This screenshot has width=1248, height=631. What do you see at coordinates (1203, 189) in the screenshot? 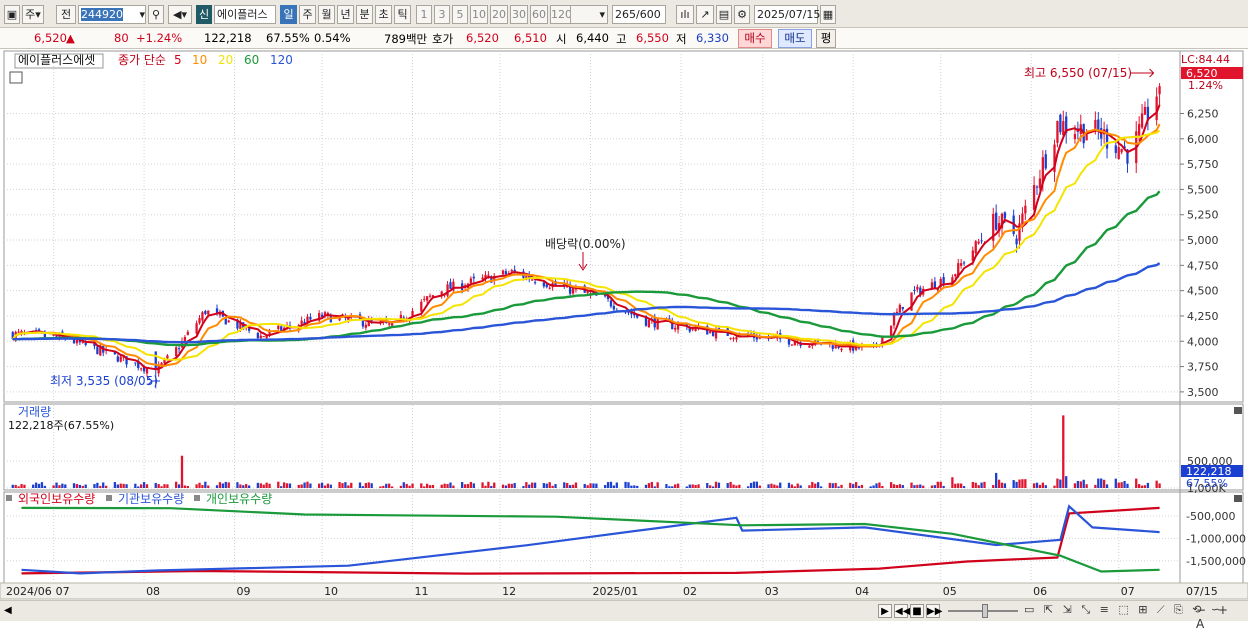
I see `y-tick-label: 5,500` at bounding box center [1203, 189].